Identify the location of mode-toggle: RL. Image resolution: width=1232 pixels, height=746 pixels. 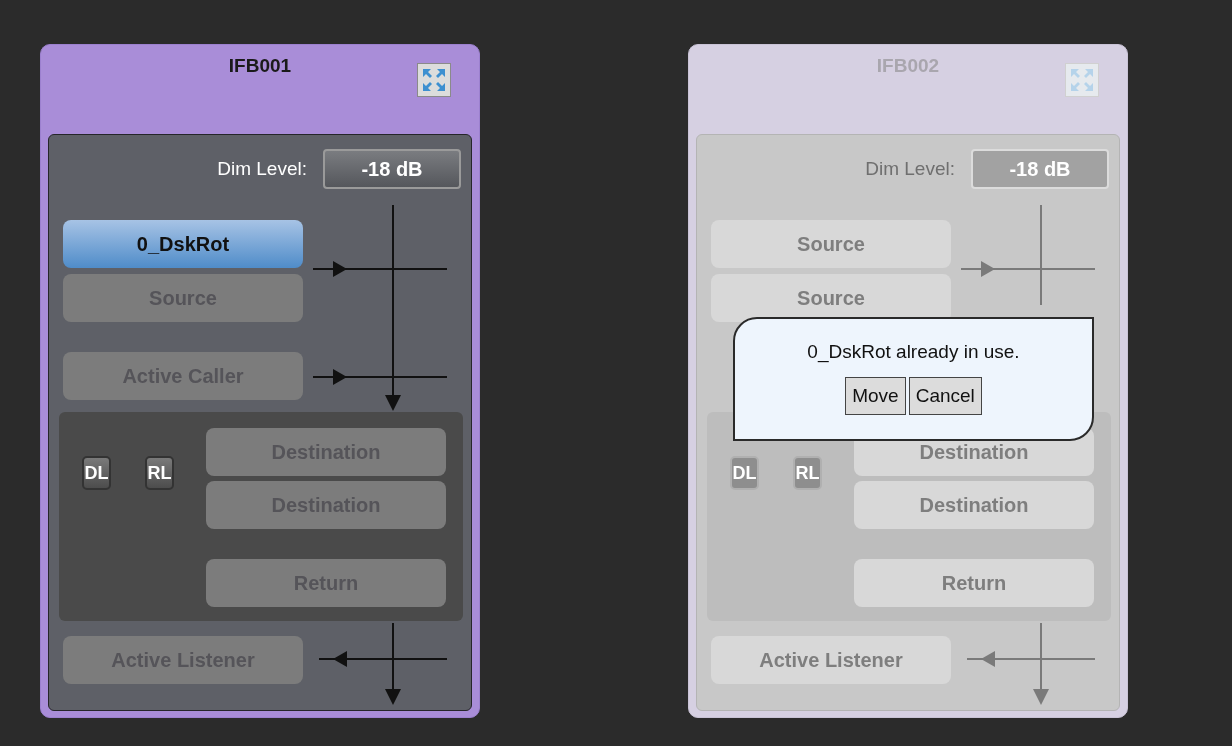
(159, 473).